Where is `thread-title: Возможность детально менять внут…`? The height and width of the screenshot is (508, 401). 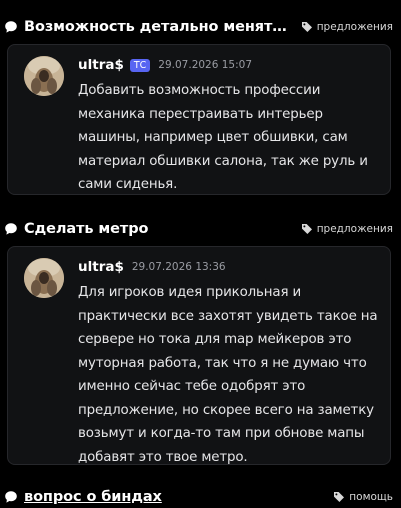 thread-title: Возможность детально менять внут… is located at coordinates (157, 27).